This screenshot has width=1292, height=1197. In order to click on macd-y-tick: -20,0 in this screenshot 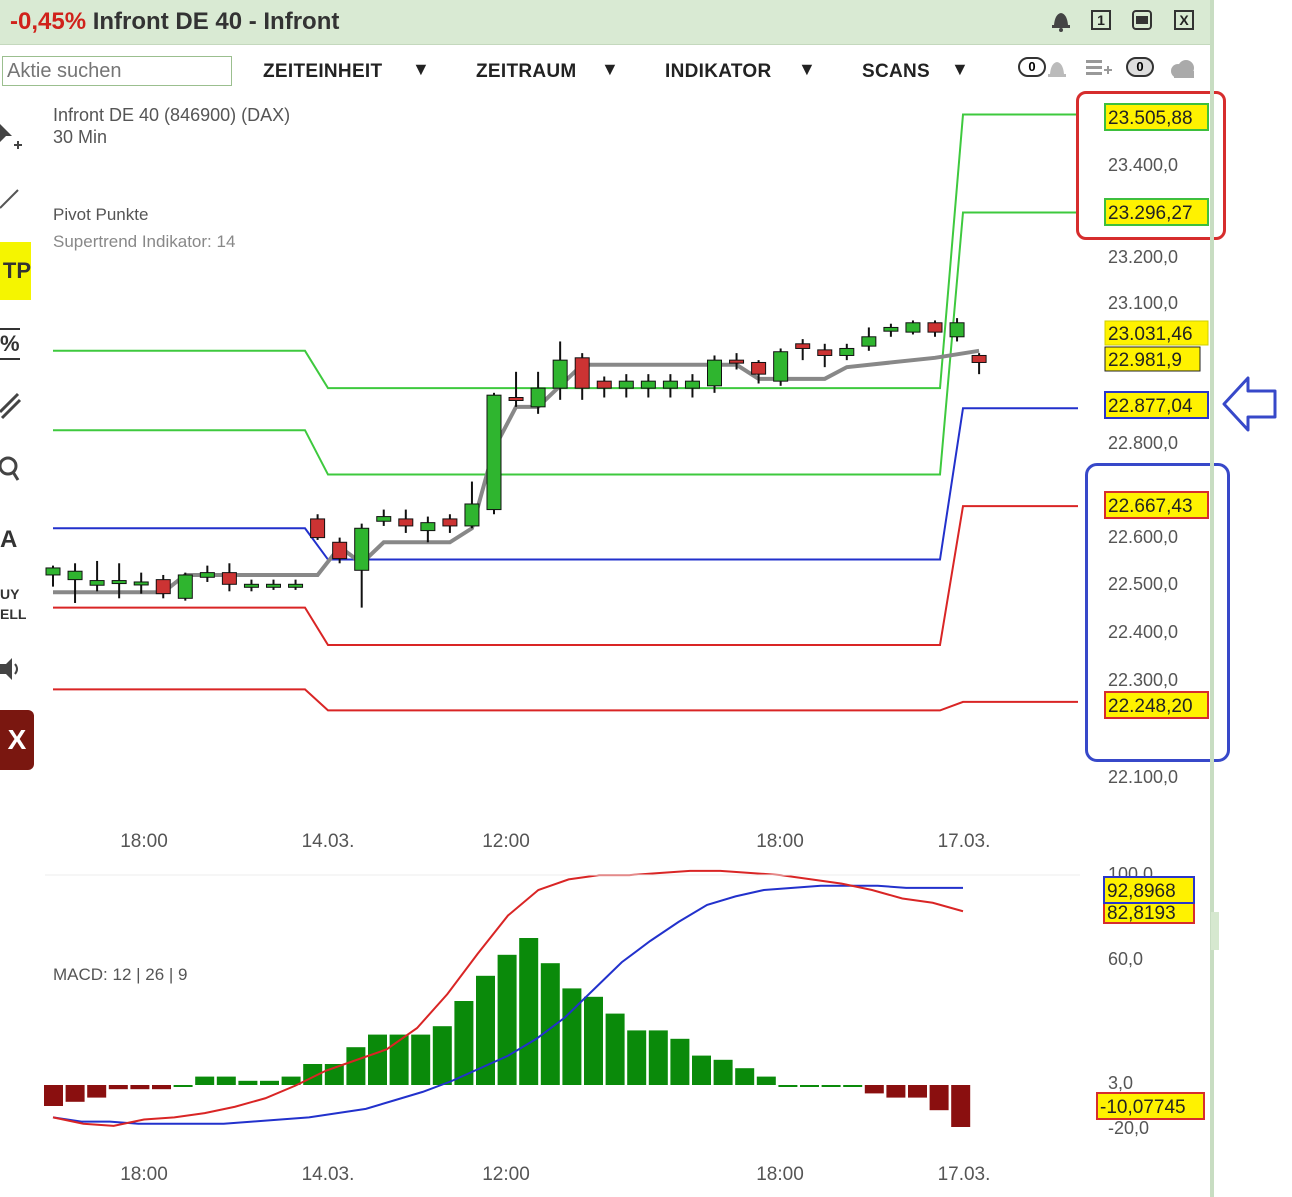, I will do `click(1128, 1128)`.